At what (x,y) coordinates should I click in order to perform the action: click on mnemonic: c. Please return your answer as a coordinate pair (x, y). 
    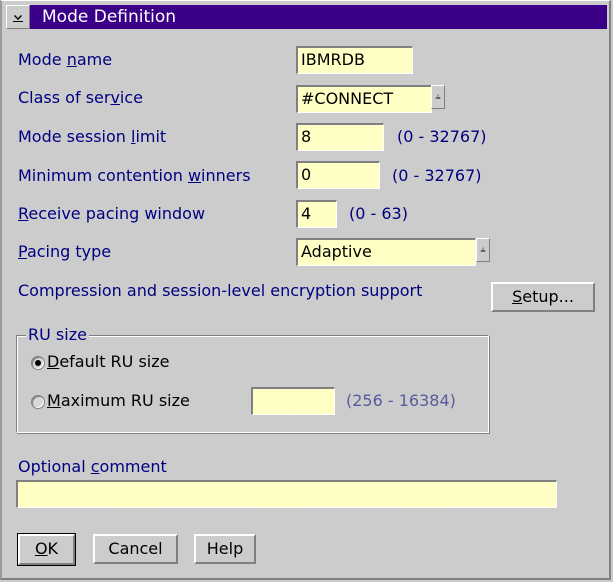
    Looking at the image, I should click on (95, 466).